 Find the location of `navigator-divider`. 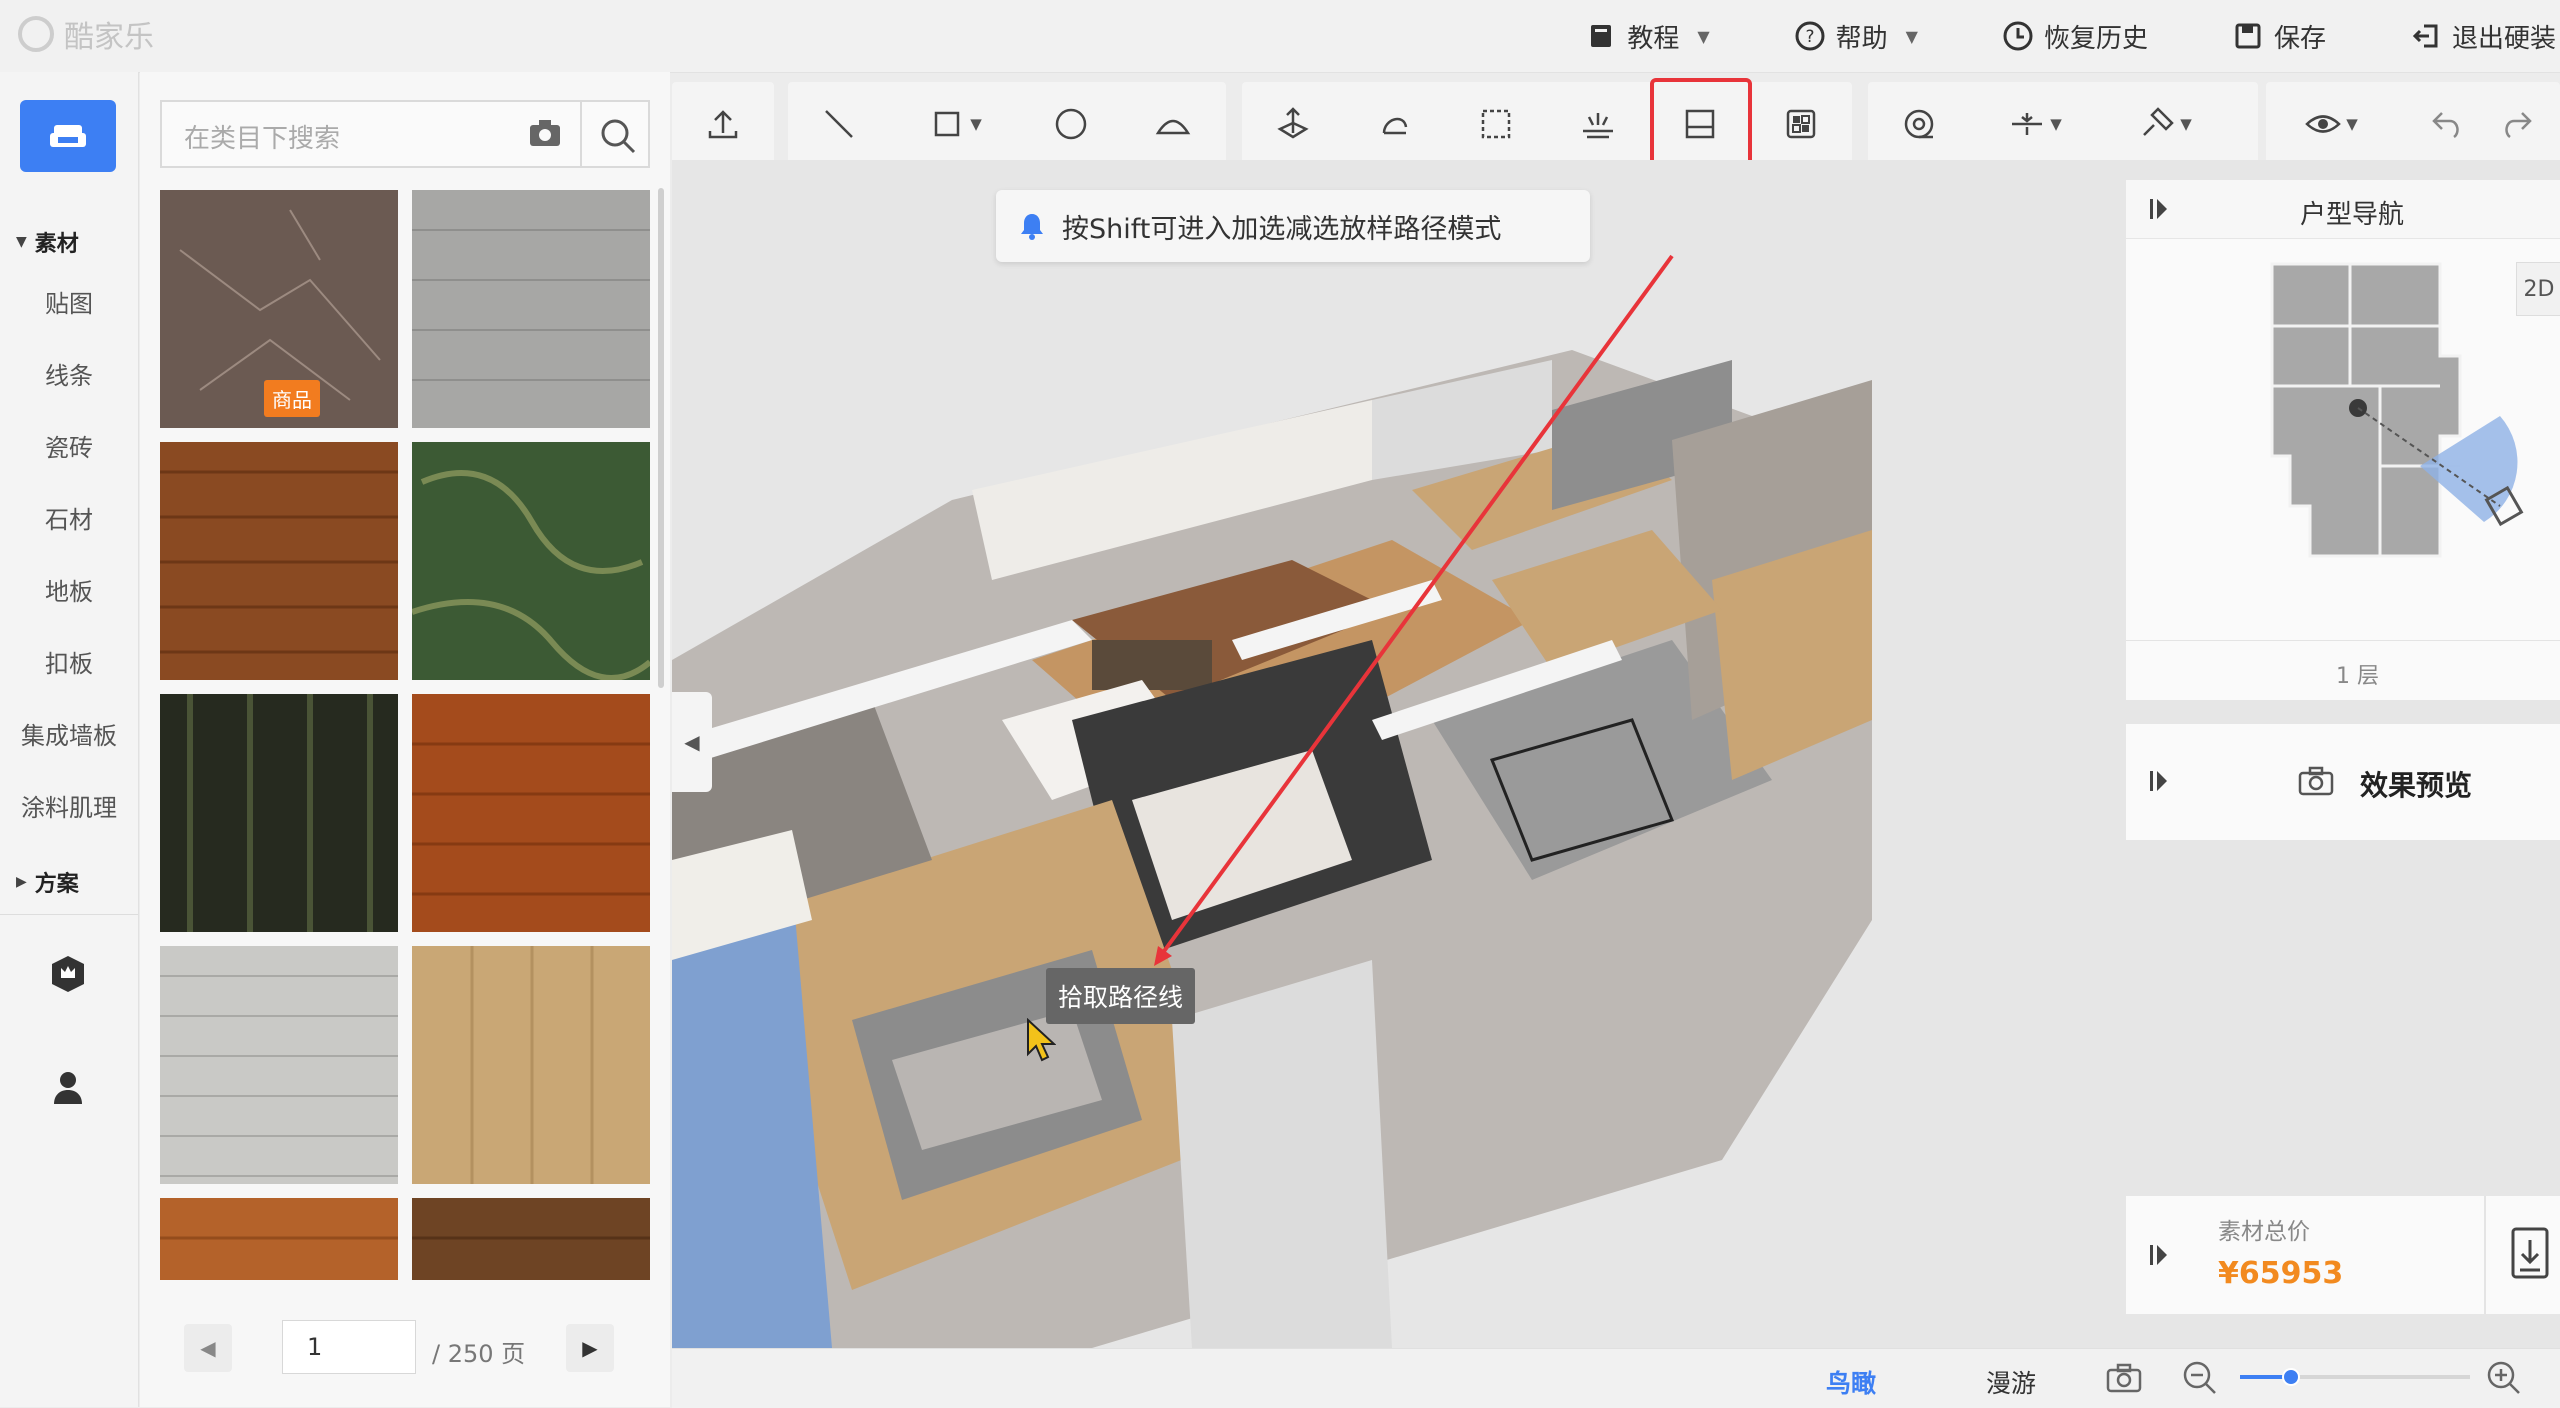

navigator-divider is located at coordinates (2343, 640).